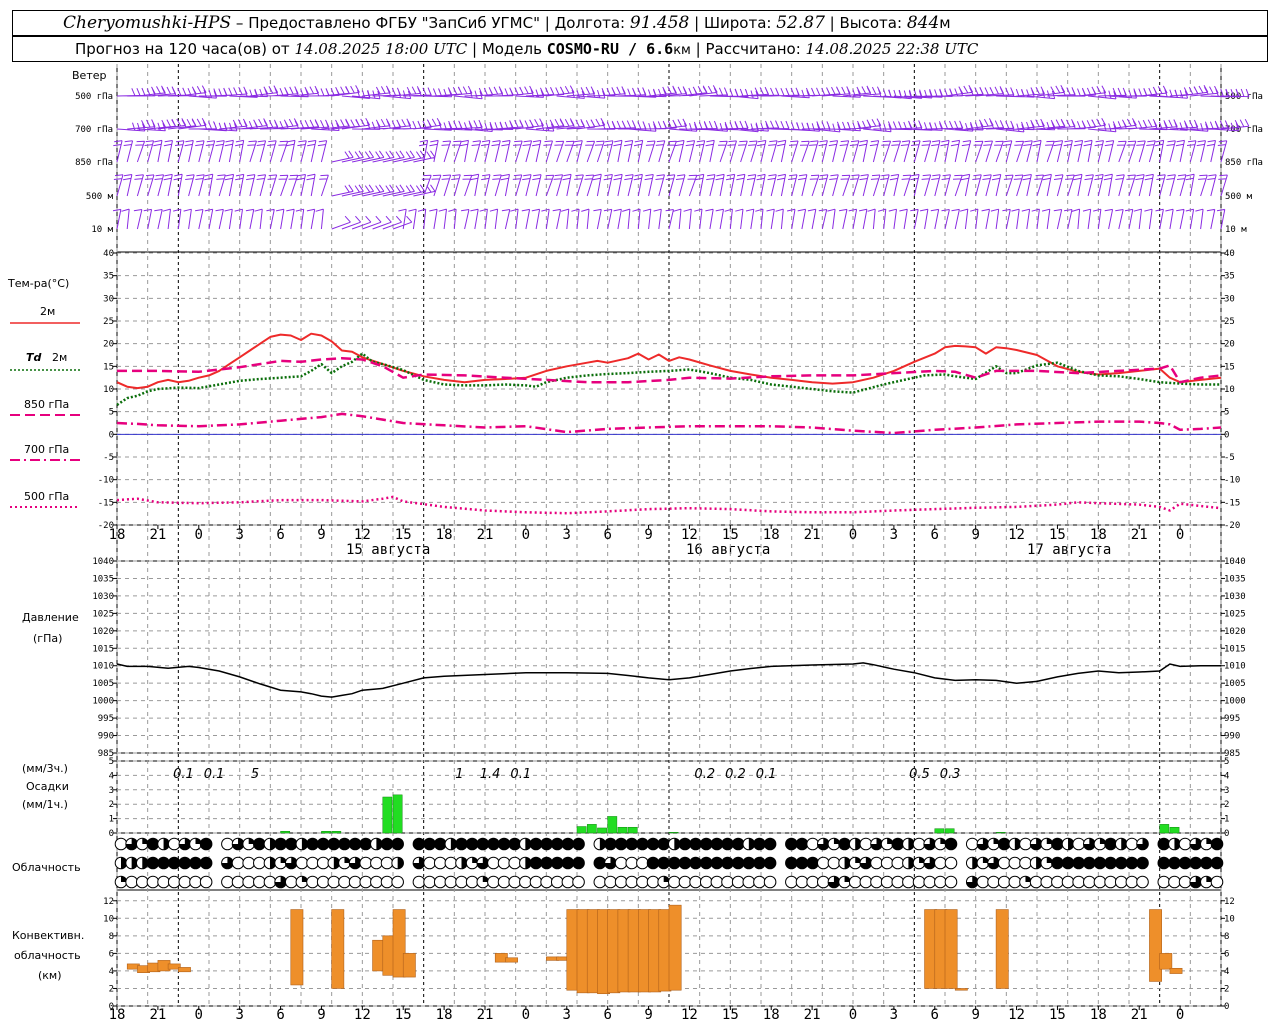 The width and height of the screenshot is (1280, 1024). What do you see at coordinates (111, 805) in the screenshot?
I see `precip-ytick-left: 2` at bounding box center [111, 805].